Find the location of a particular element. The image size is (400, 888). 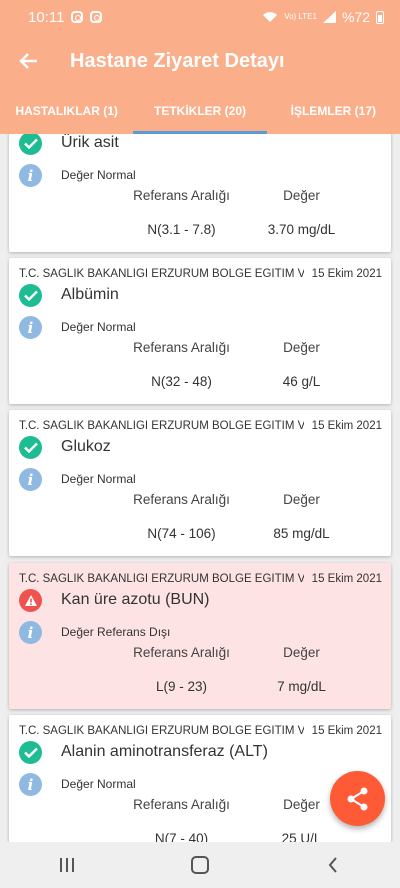

tab-diseases: HASTALIKLAR (1) is located at coordinates (66, 111).